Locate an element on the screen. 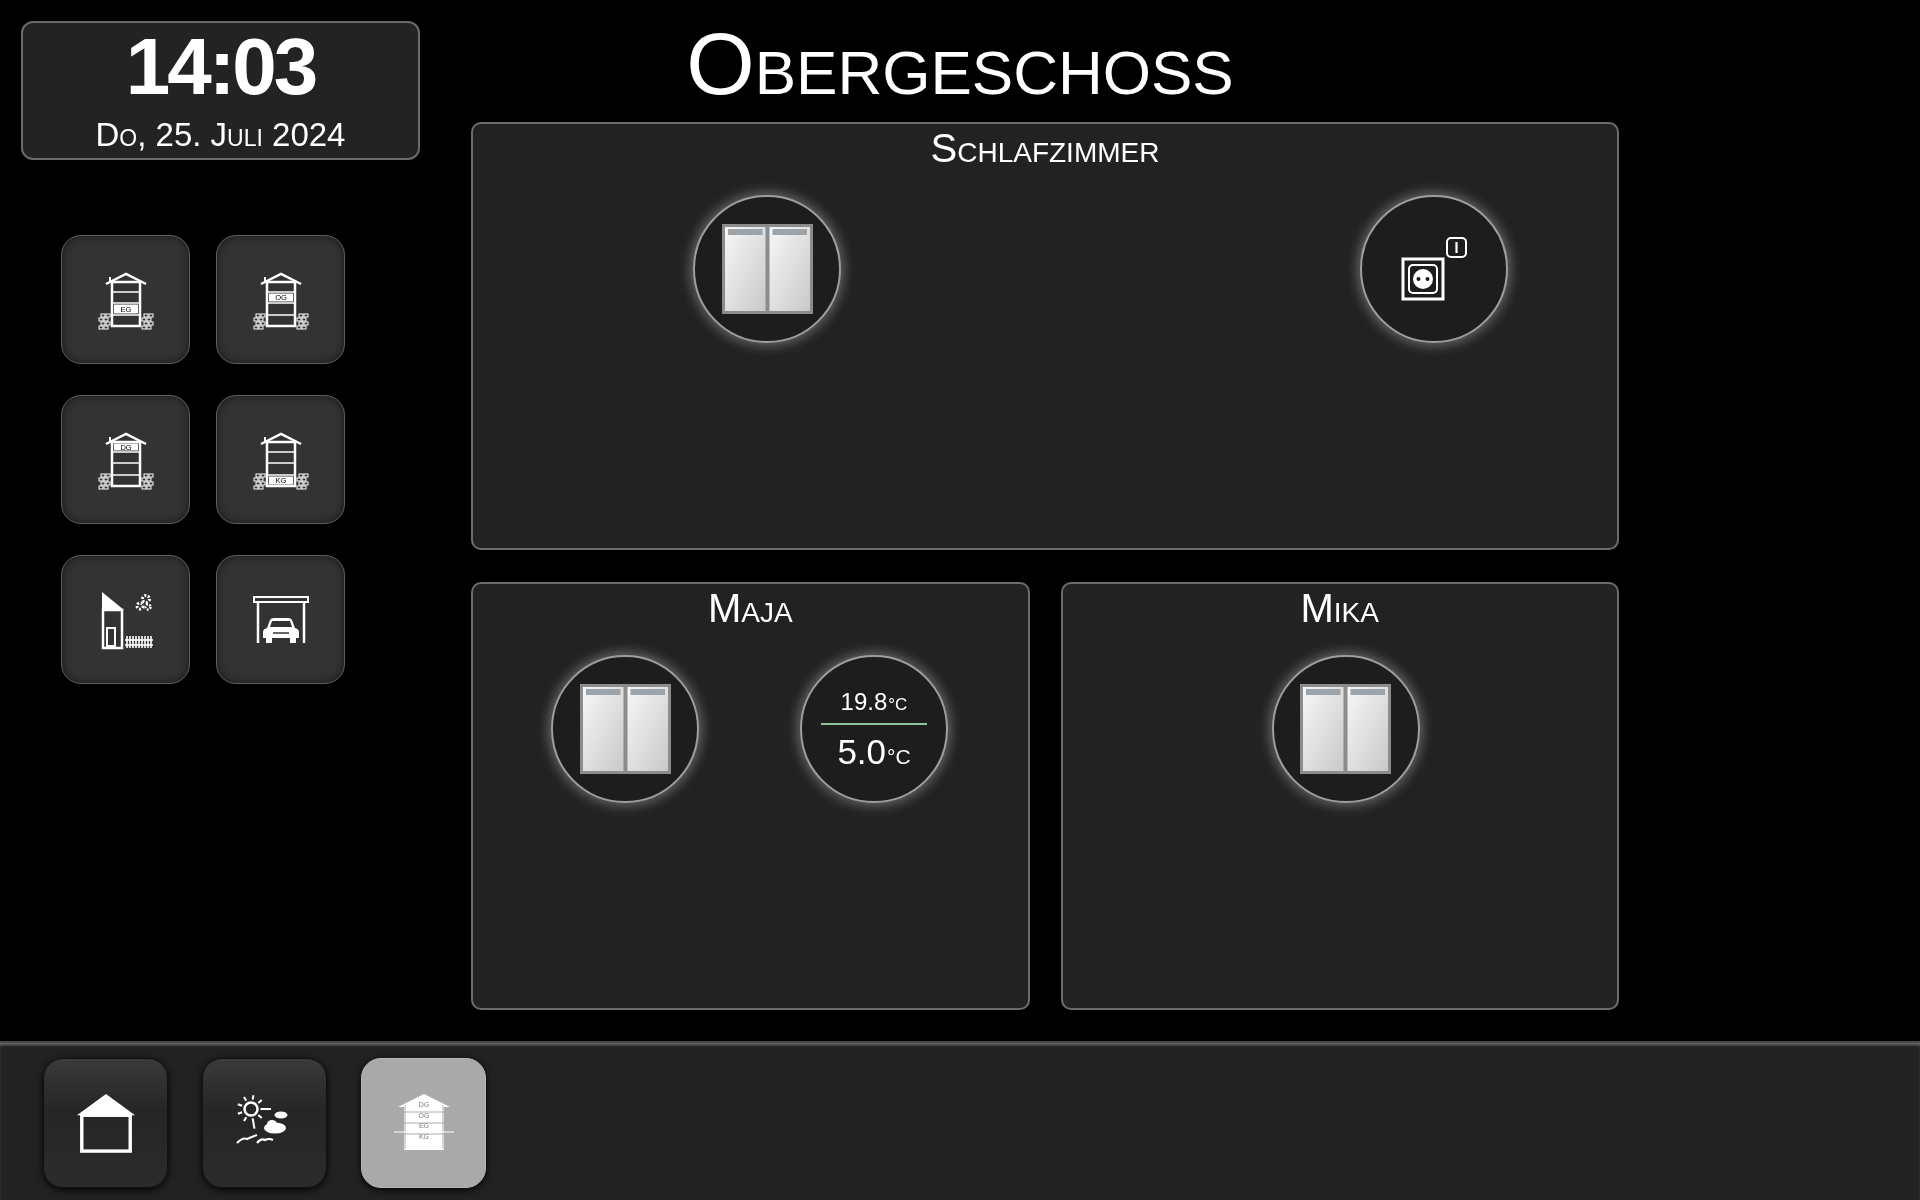  garden-button is located at coordinates (125, 619).